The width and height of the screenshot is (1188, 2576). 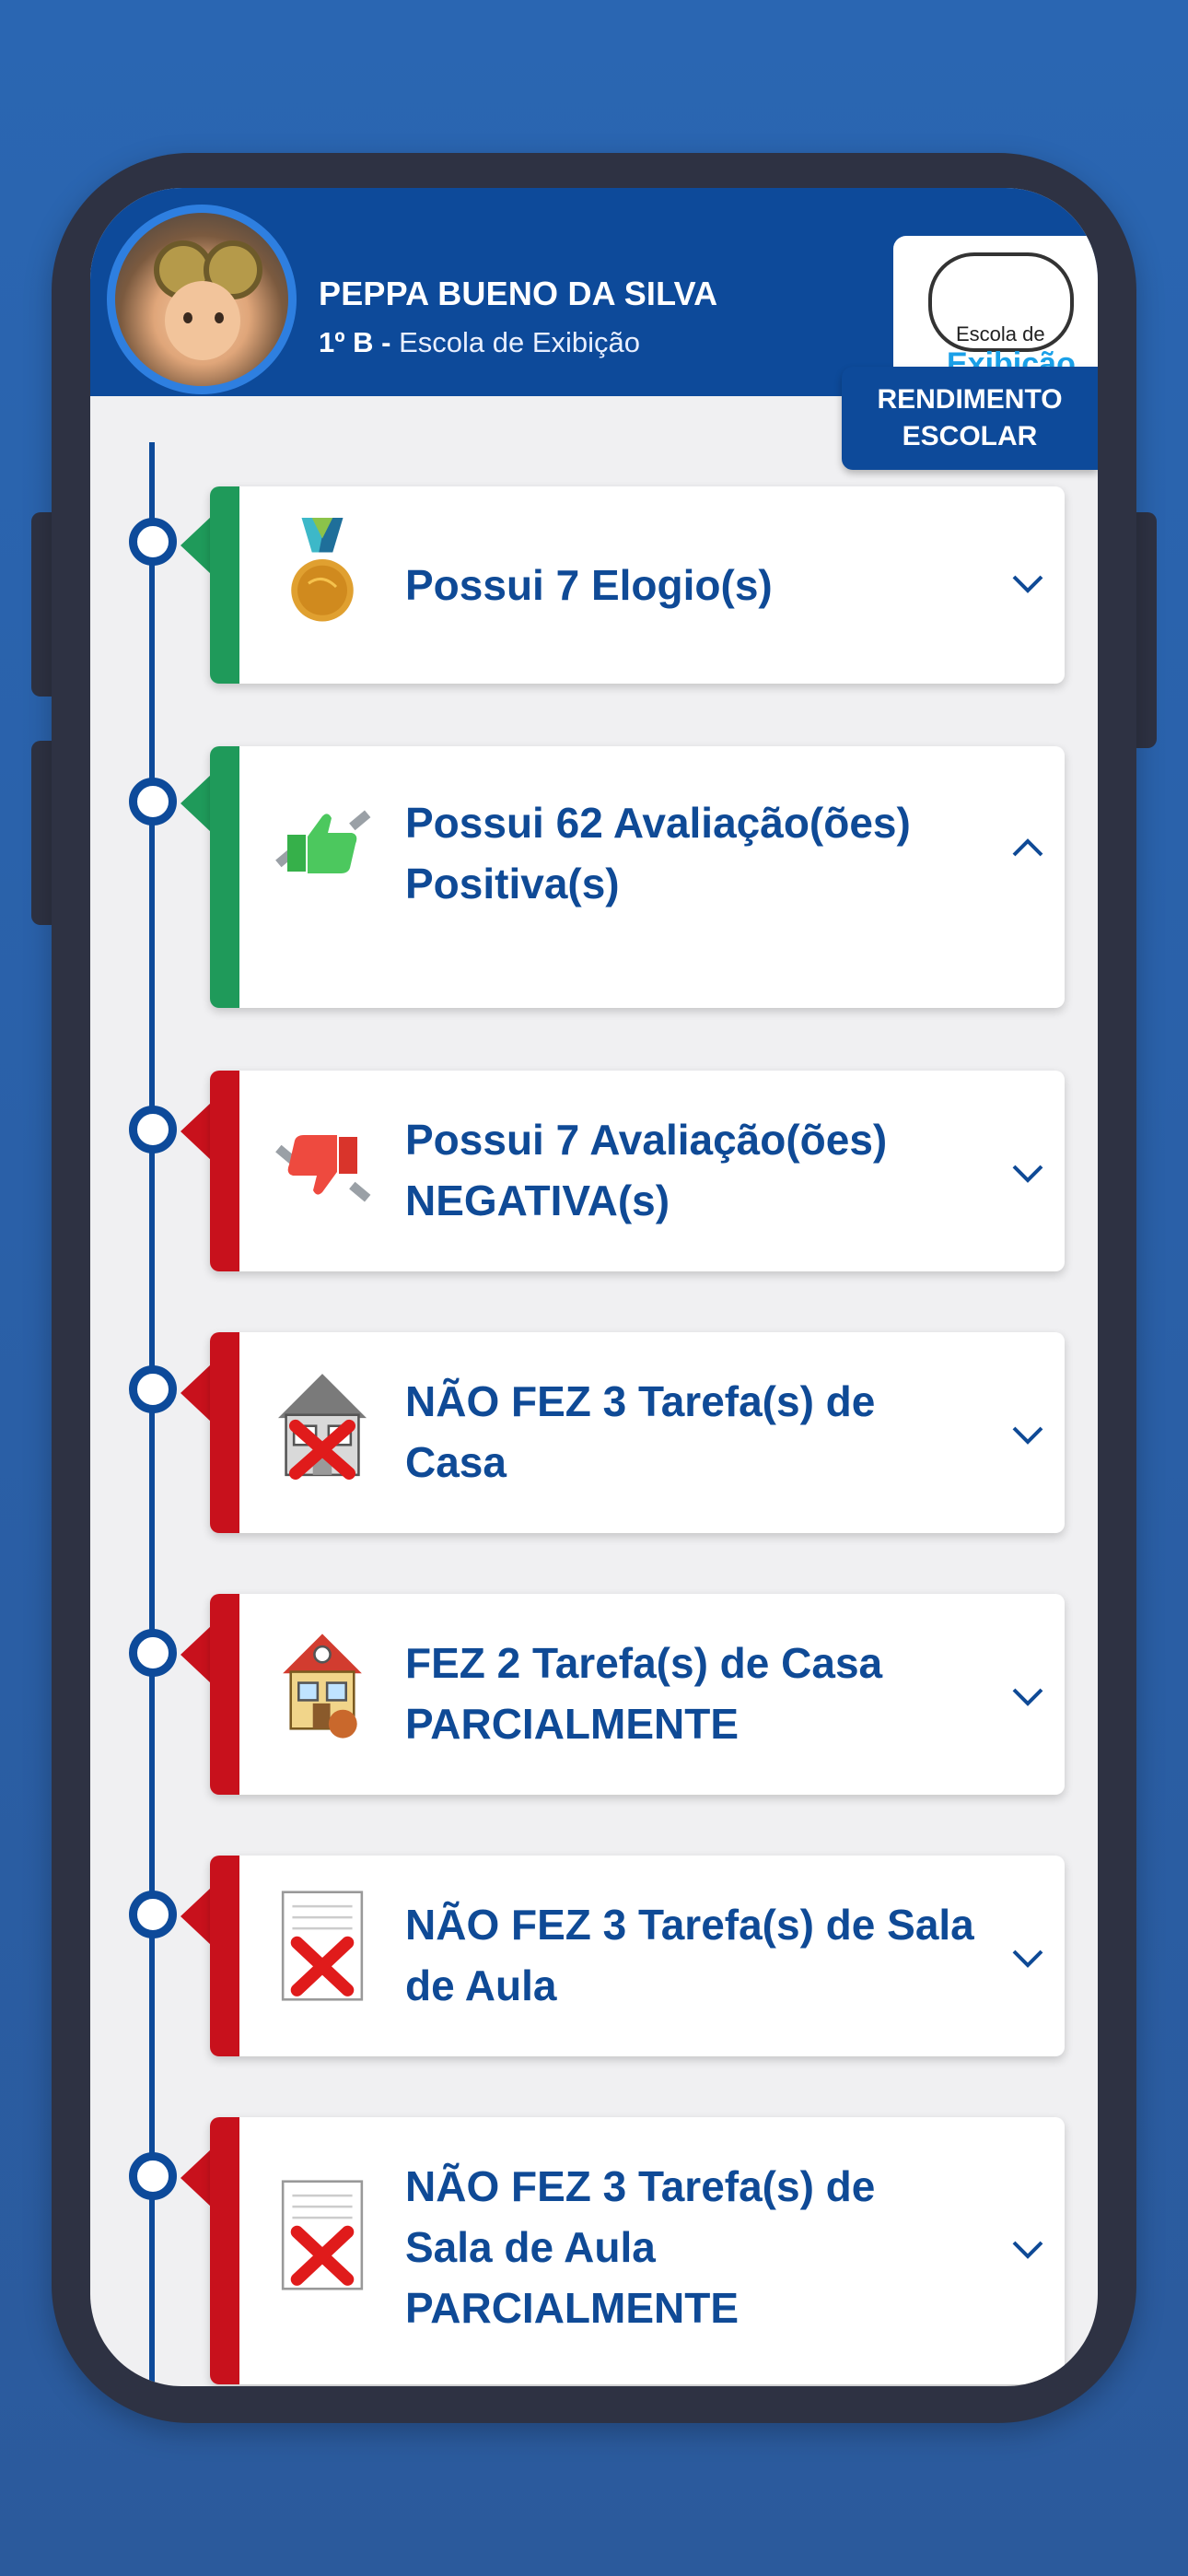 I want to click on avatar, so click(x=202, y=299).